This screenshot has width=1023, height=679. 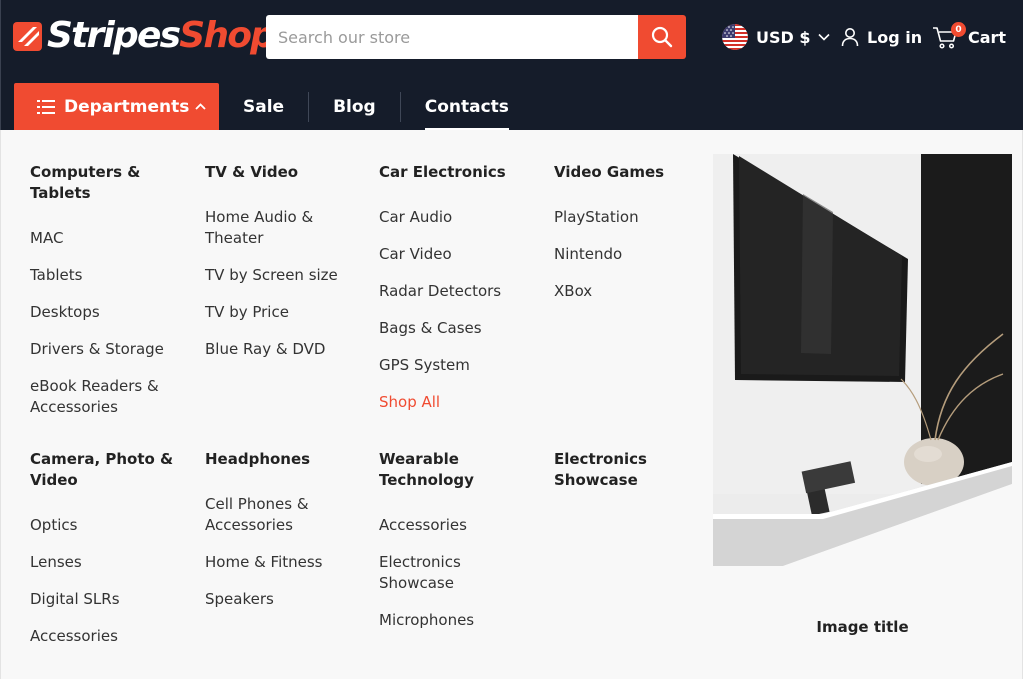 I want to click on departments-button: Departments, so click(x=116, y=106).